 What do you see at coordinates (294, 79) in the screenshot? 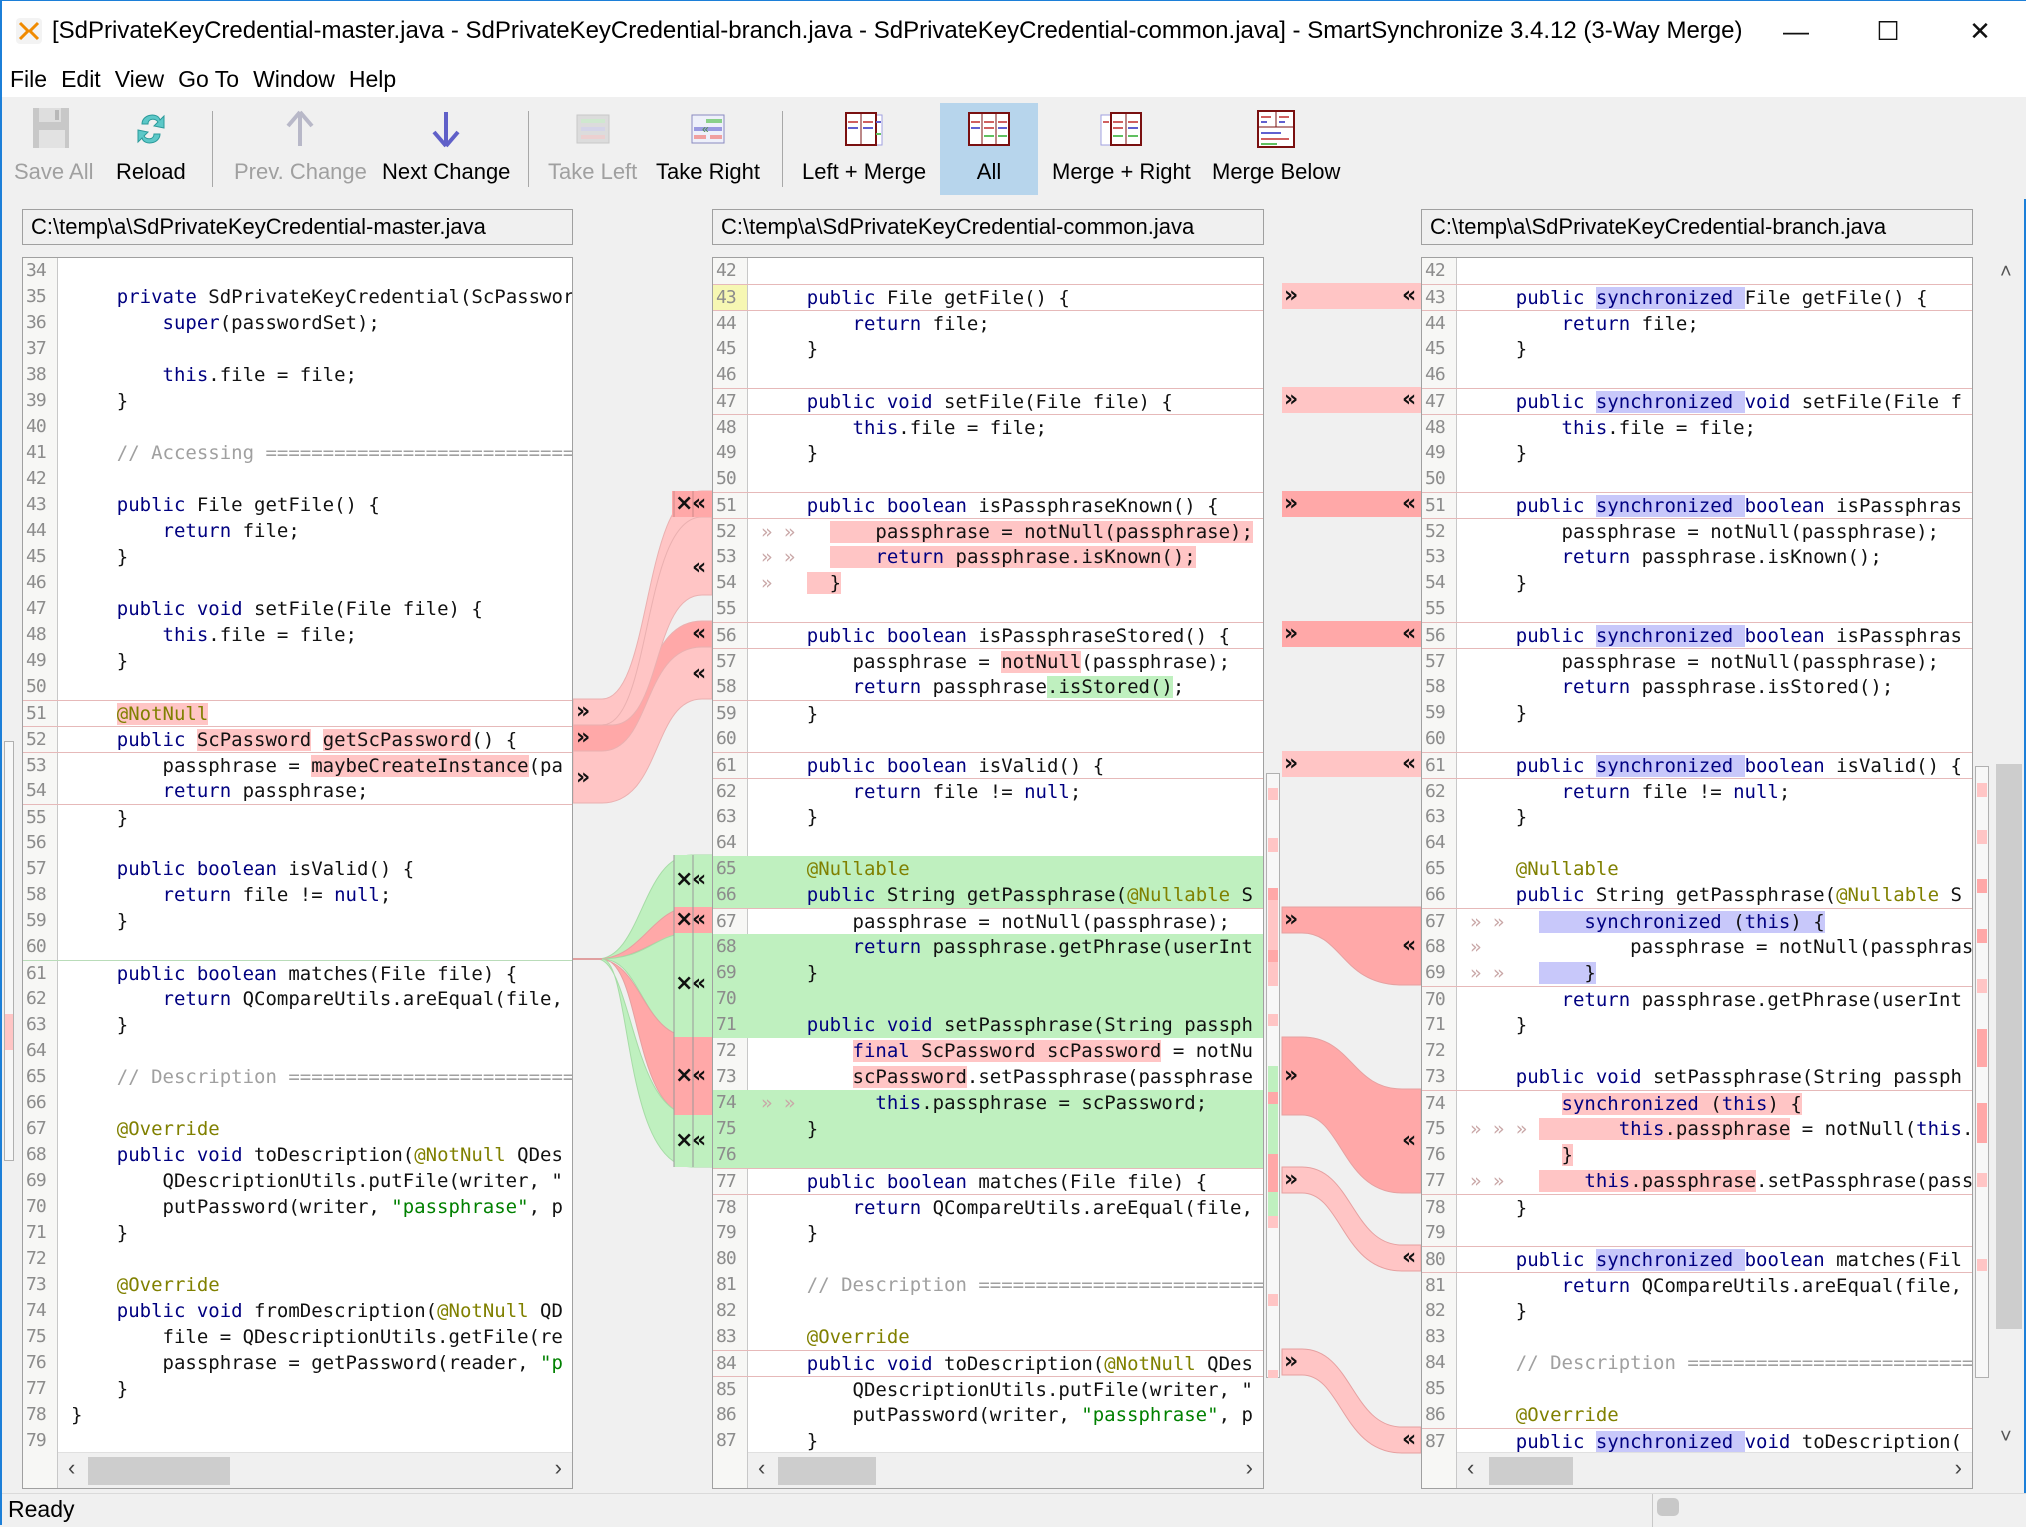
I see `menu-window: Window` at bounding box center [294, 79].